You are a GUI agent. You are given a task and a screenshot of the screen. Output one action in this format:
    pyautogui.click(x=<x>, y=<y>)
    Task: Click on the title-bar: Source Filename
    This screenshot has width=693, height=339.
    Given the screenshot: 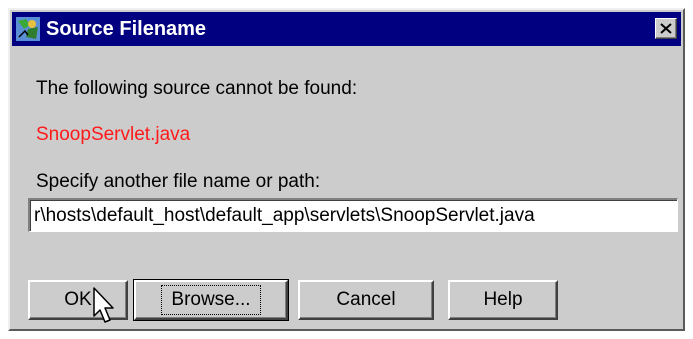 What is the action you would take?
    pyautogui.click(x=346, y=29)
    